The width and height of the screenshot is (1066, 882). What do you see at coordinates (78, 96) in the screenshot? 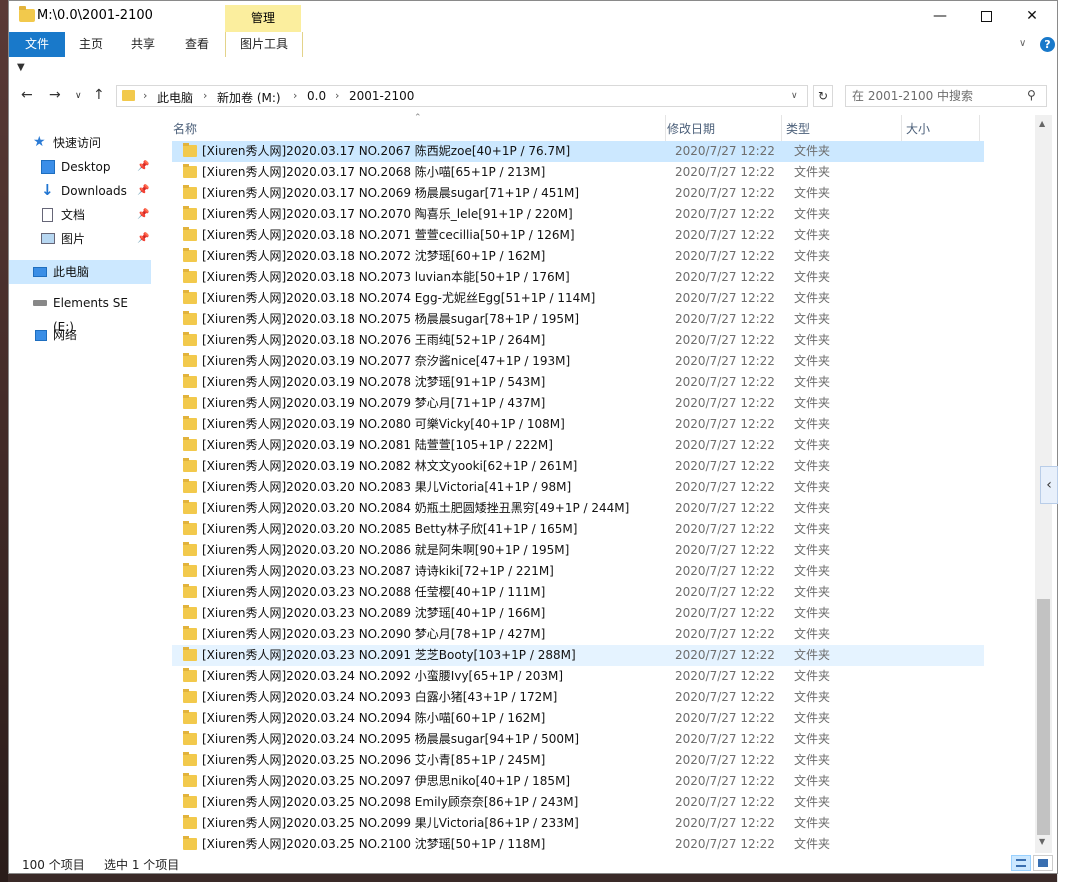
I see `recent-locations-chevron-icon: ∨` at bounding box center [78, 96].